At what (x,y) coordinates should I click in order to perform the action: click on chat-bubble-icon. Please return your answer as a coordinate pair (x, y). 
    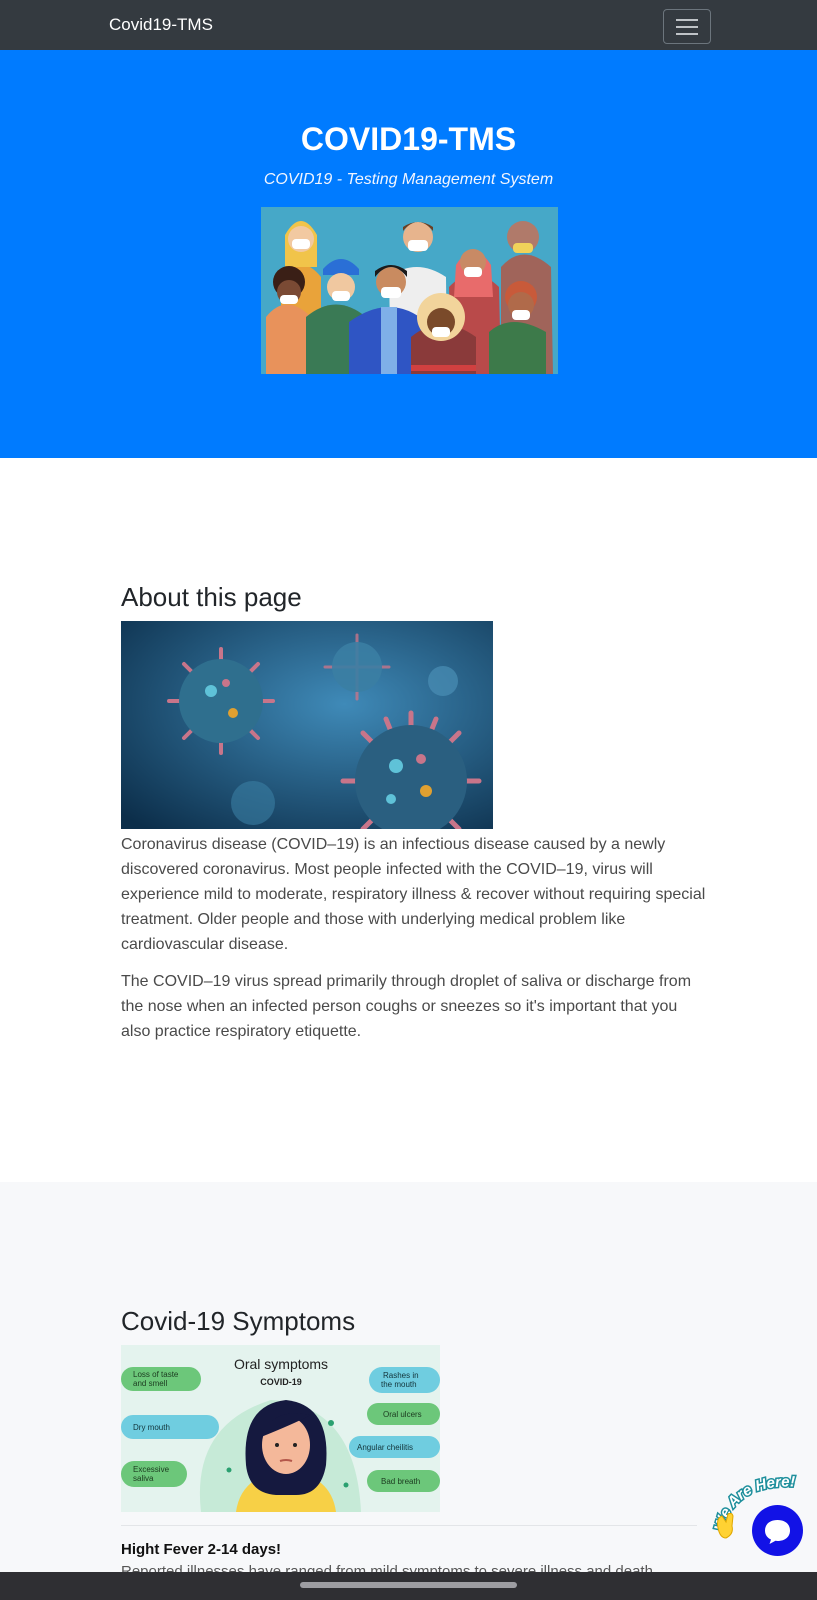
    Looking at the image, I should click on (777, 1532).